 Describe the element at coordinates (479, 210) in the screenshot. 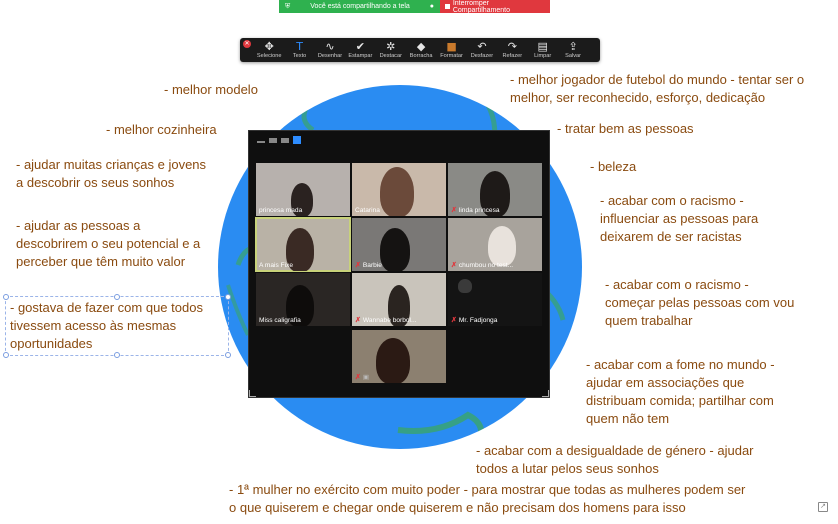

I see `participant-name-text: linda princesa` at that location.